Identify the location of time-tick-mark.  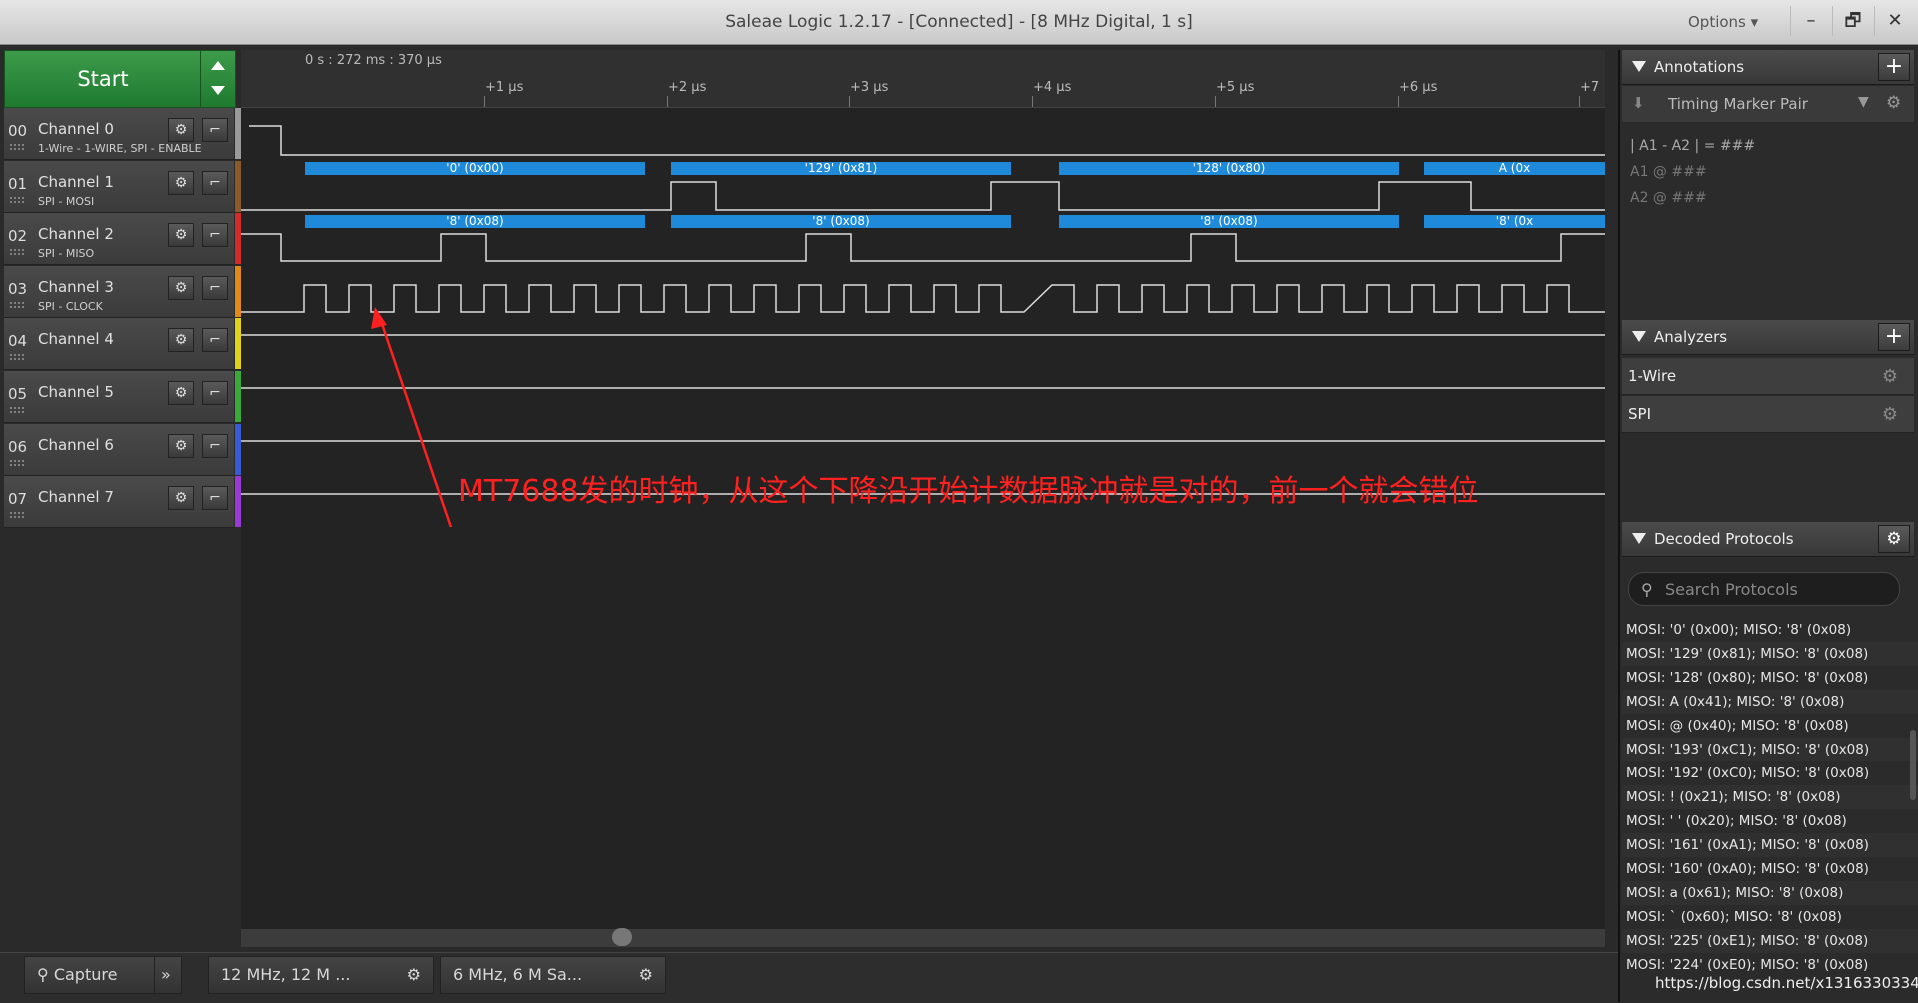
(667, 101).